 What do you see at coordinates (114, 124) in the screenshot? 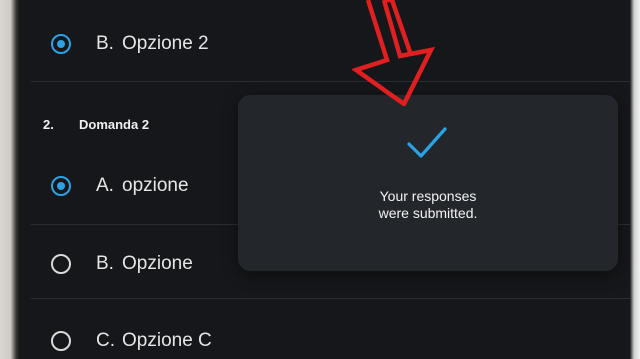
I see `question-title: Domanda 2` at bounding box center [114, 124].